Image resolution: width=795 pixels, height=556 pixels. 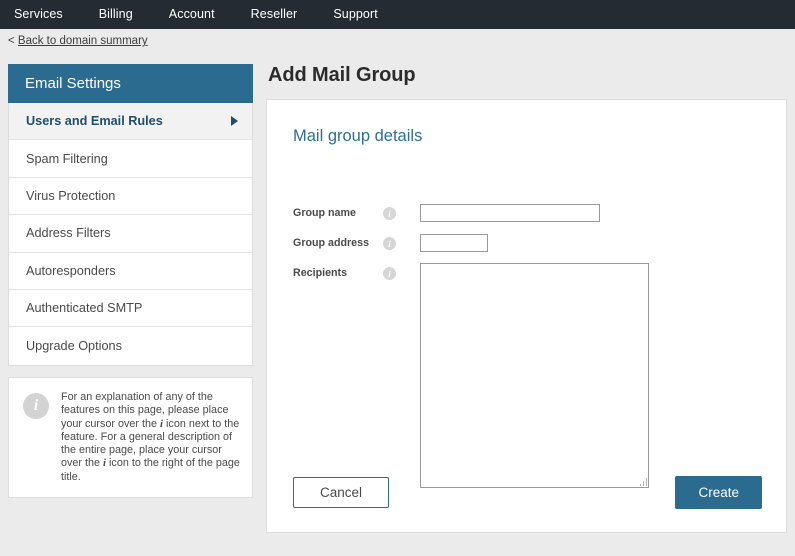 I want to click on breadcrumb: < Back to domain summary, so click(x=78, y=41).